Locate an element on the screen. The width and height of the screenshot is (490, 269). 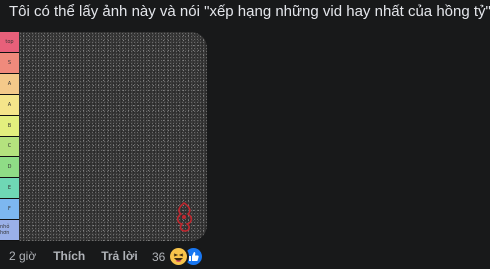
like-button: Thích is located at coordinates (69, 256).